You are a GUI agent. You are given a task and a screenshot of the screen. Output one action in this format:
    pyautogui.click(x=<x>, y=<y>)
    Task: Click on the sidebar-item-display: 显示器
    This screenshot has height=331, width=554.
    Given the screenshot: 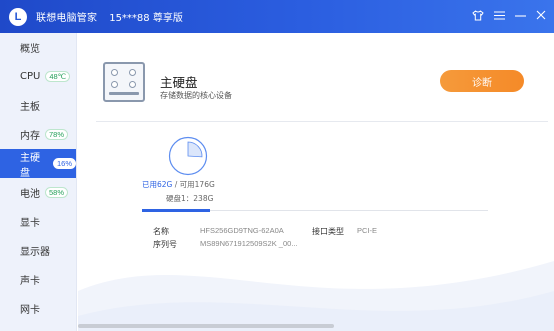 What is the action you would take?
    pyautogui.click(x=38, y=250)
    